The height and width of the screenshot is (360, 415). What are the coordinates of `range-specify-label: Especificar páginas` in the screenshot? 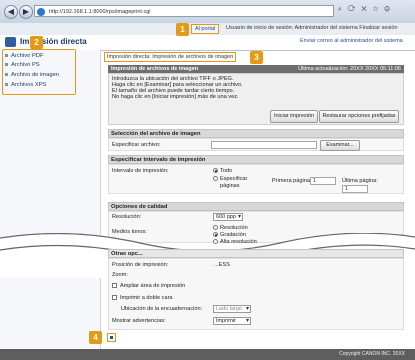 It's located at (234, 182).